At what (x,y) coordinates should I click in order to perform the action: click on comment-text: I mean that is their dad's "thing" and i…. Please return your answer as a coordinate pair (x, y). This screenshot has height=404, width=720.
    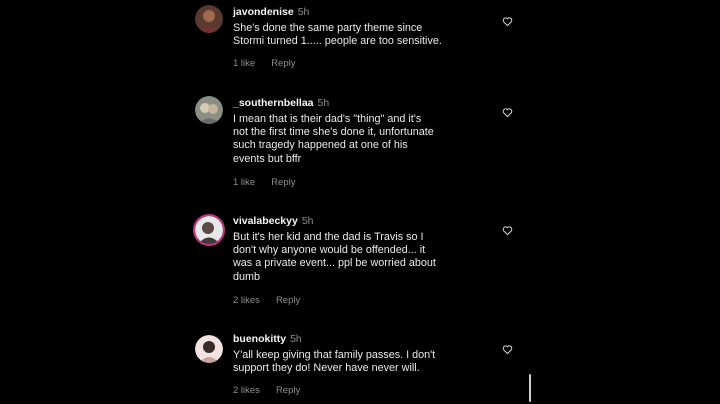
    Looking at the image, I should click on (363, 139).